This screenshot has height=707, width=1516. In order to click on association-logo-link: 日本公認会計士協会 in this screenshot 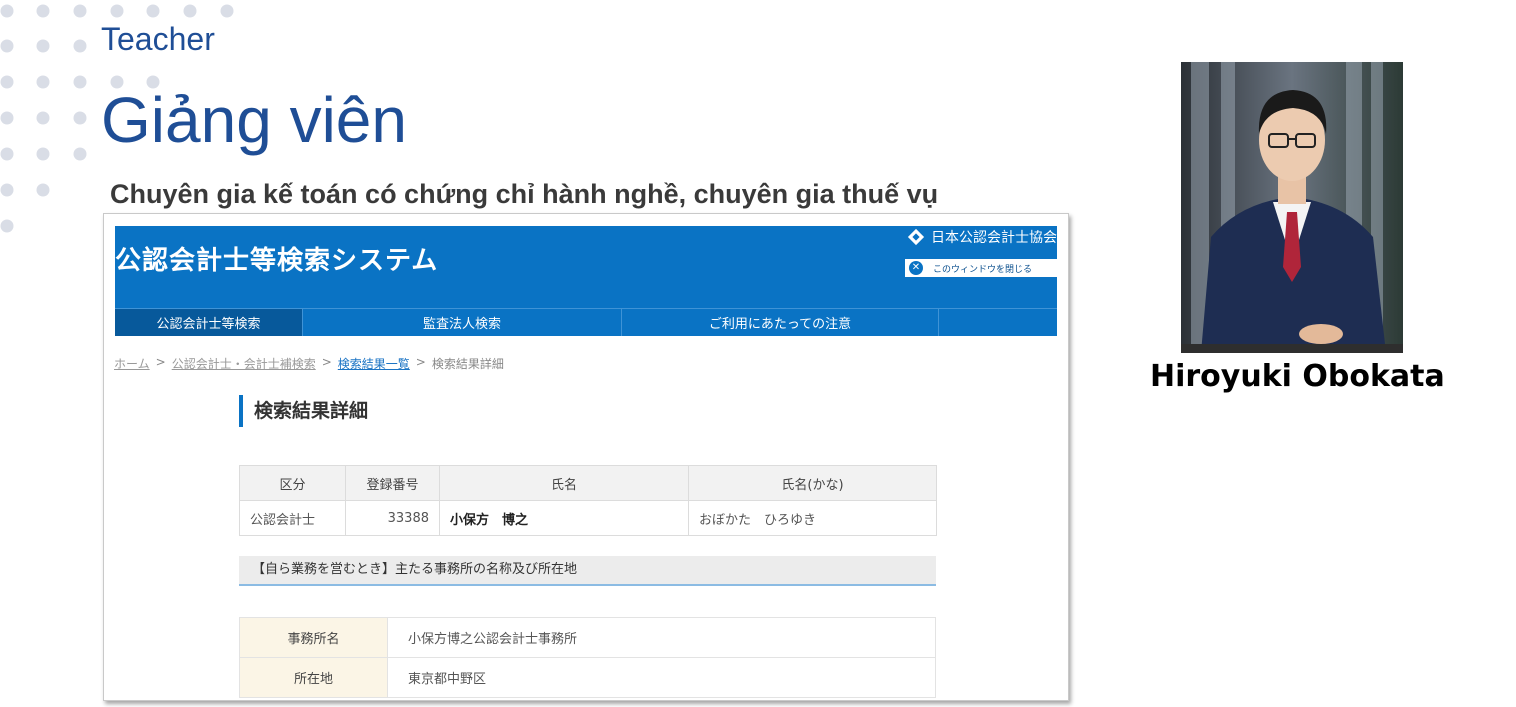, I will do `click(982, 237)`.